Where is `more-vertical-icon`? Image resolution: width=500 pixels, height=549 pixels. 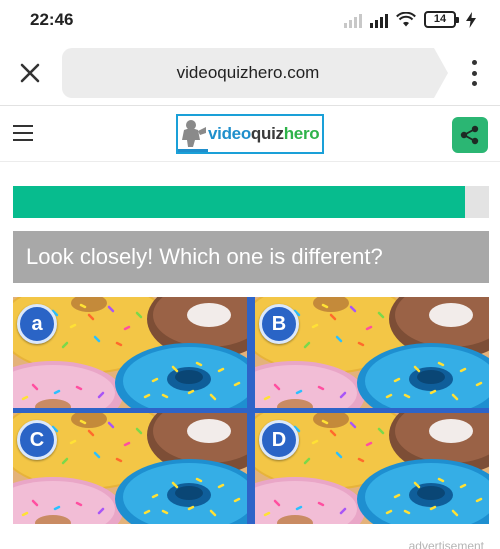
more-vertical-icon is located at coordinates (474, 73).